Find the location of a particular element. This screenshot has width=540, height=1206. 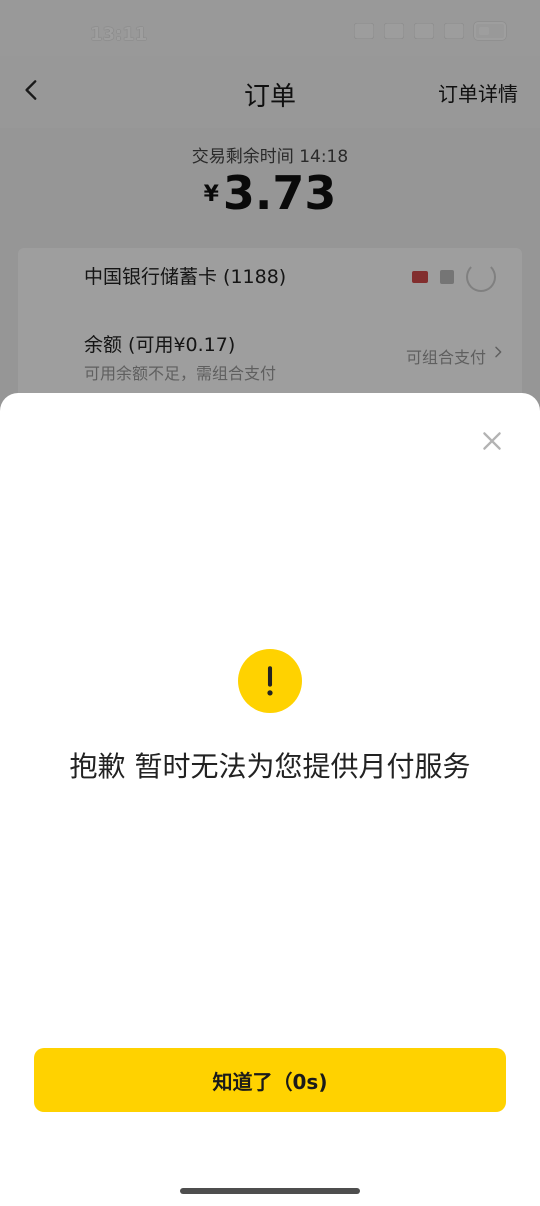

error-message: 抱歉 暂时无法为您提供月付服务 is located at coordinates (270, 766).